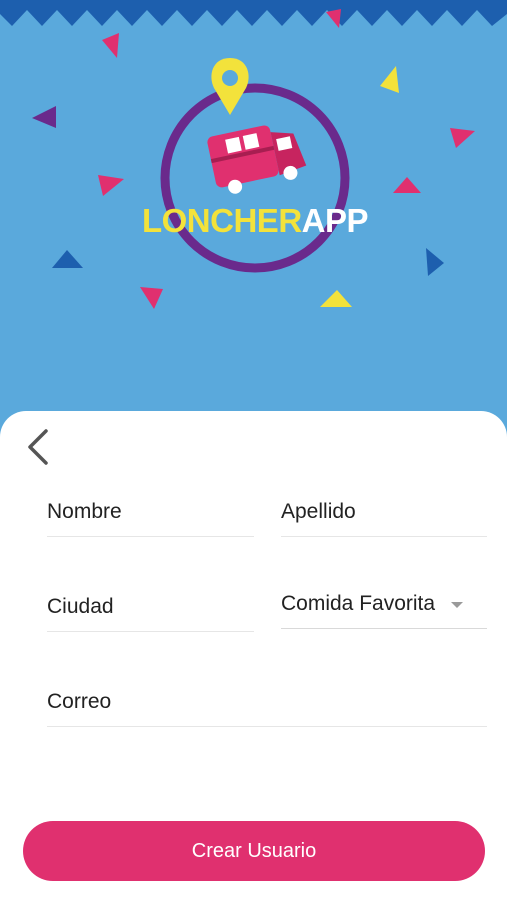 This screenshot has width=507, height=900. I want to click on comida-favorita-select: Comida Favorita, so click(384, 605).